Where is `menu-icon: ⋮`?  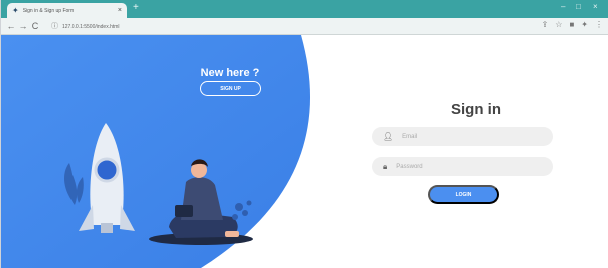 menu-icon: ⋮ is located at coordinates (599, 25).